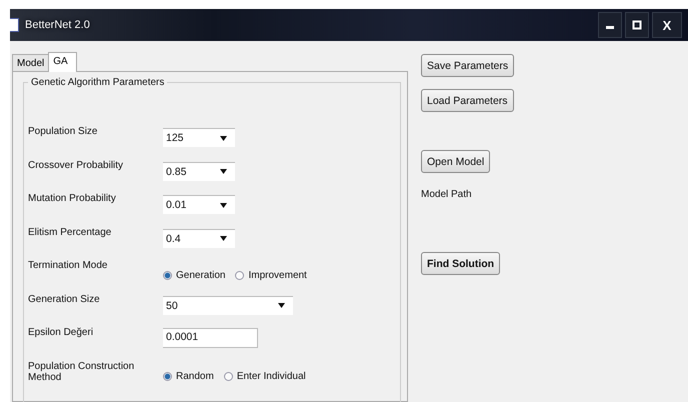  Describe the element at coordinates (455, 161) in the screenshot. I see `action-button: Open Model` at that location.